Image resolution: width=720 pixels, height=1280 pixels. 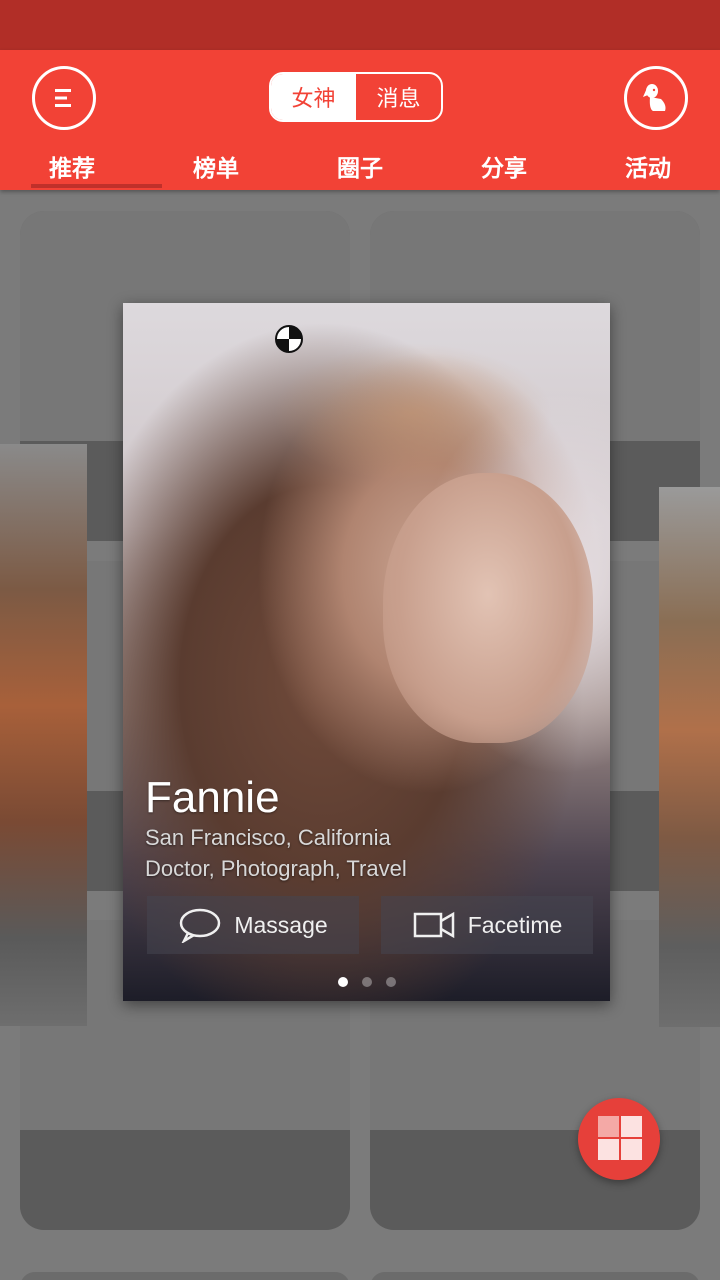 I want to click on tab-label: 推荐, so click(x=72, y=169).